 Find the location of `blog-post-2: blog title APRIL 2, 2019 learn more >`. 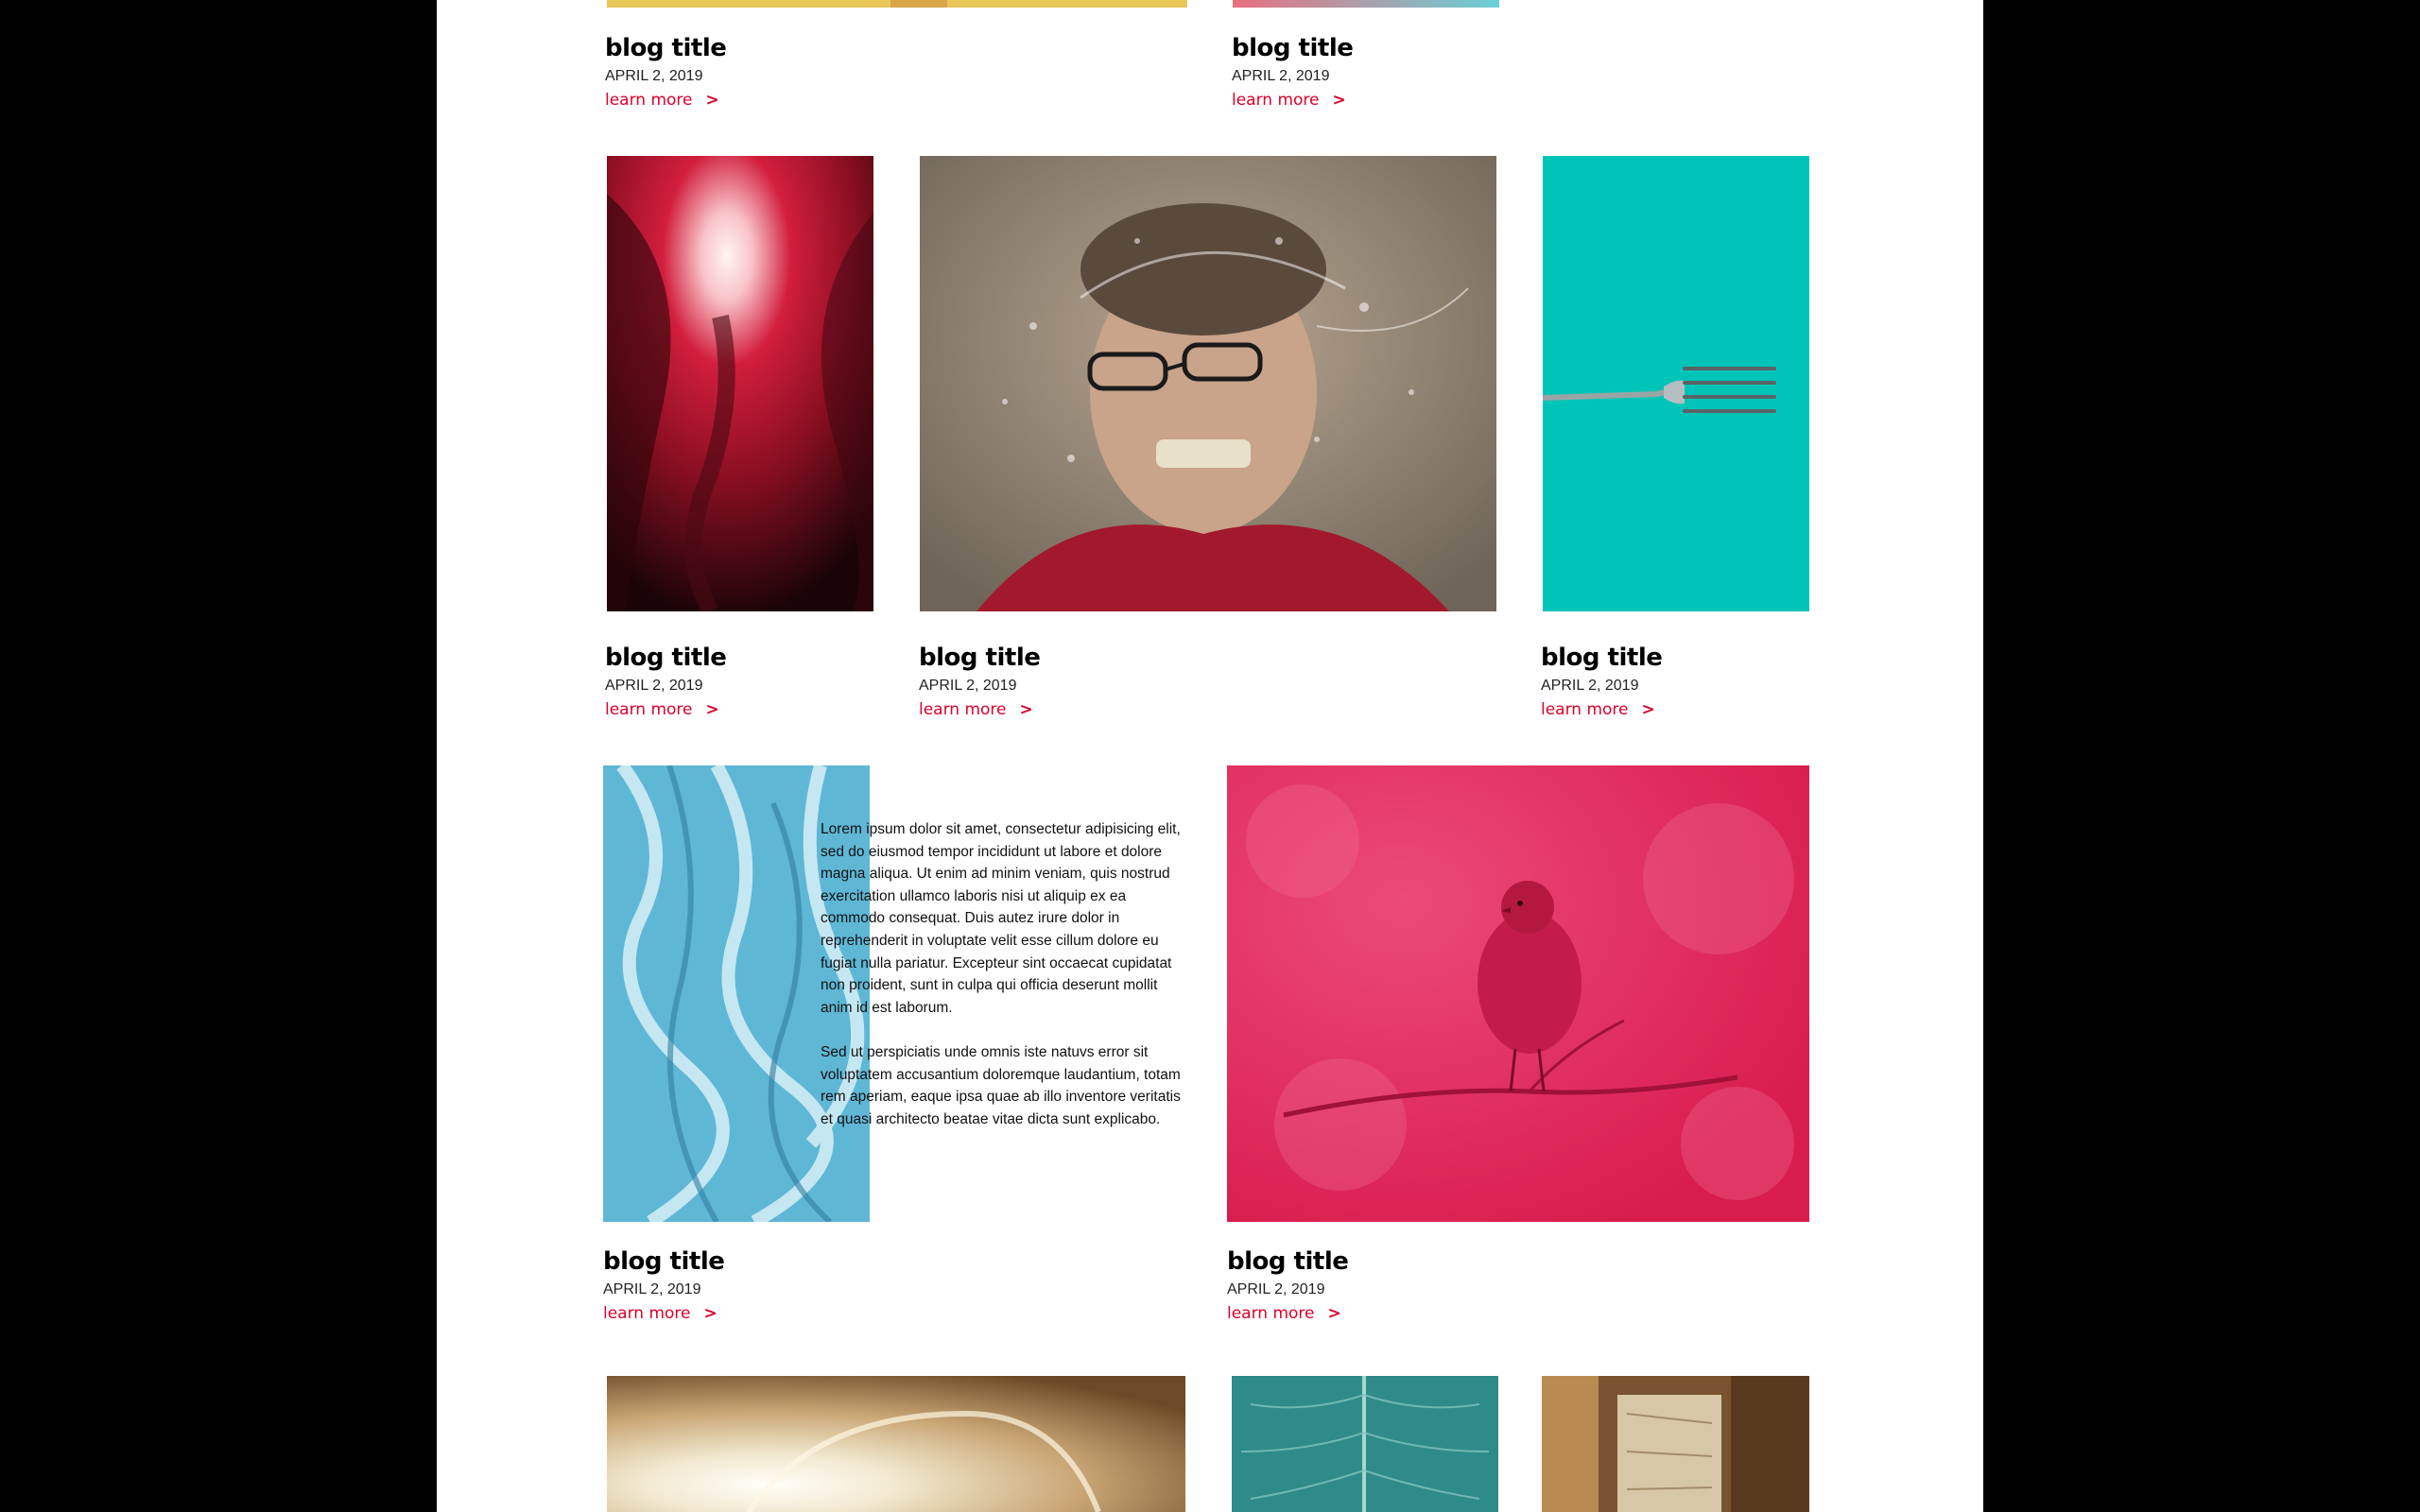

blog-post-2: blog title APRIL 2, 2019 learn more > is located at coordinates (1293, 73).